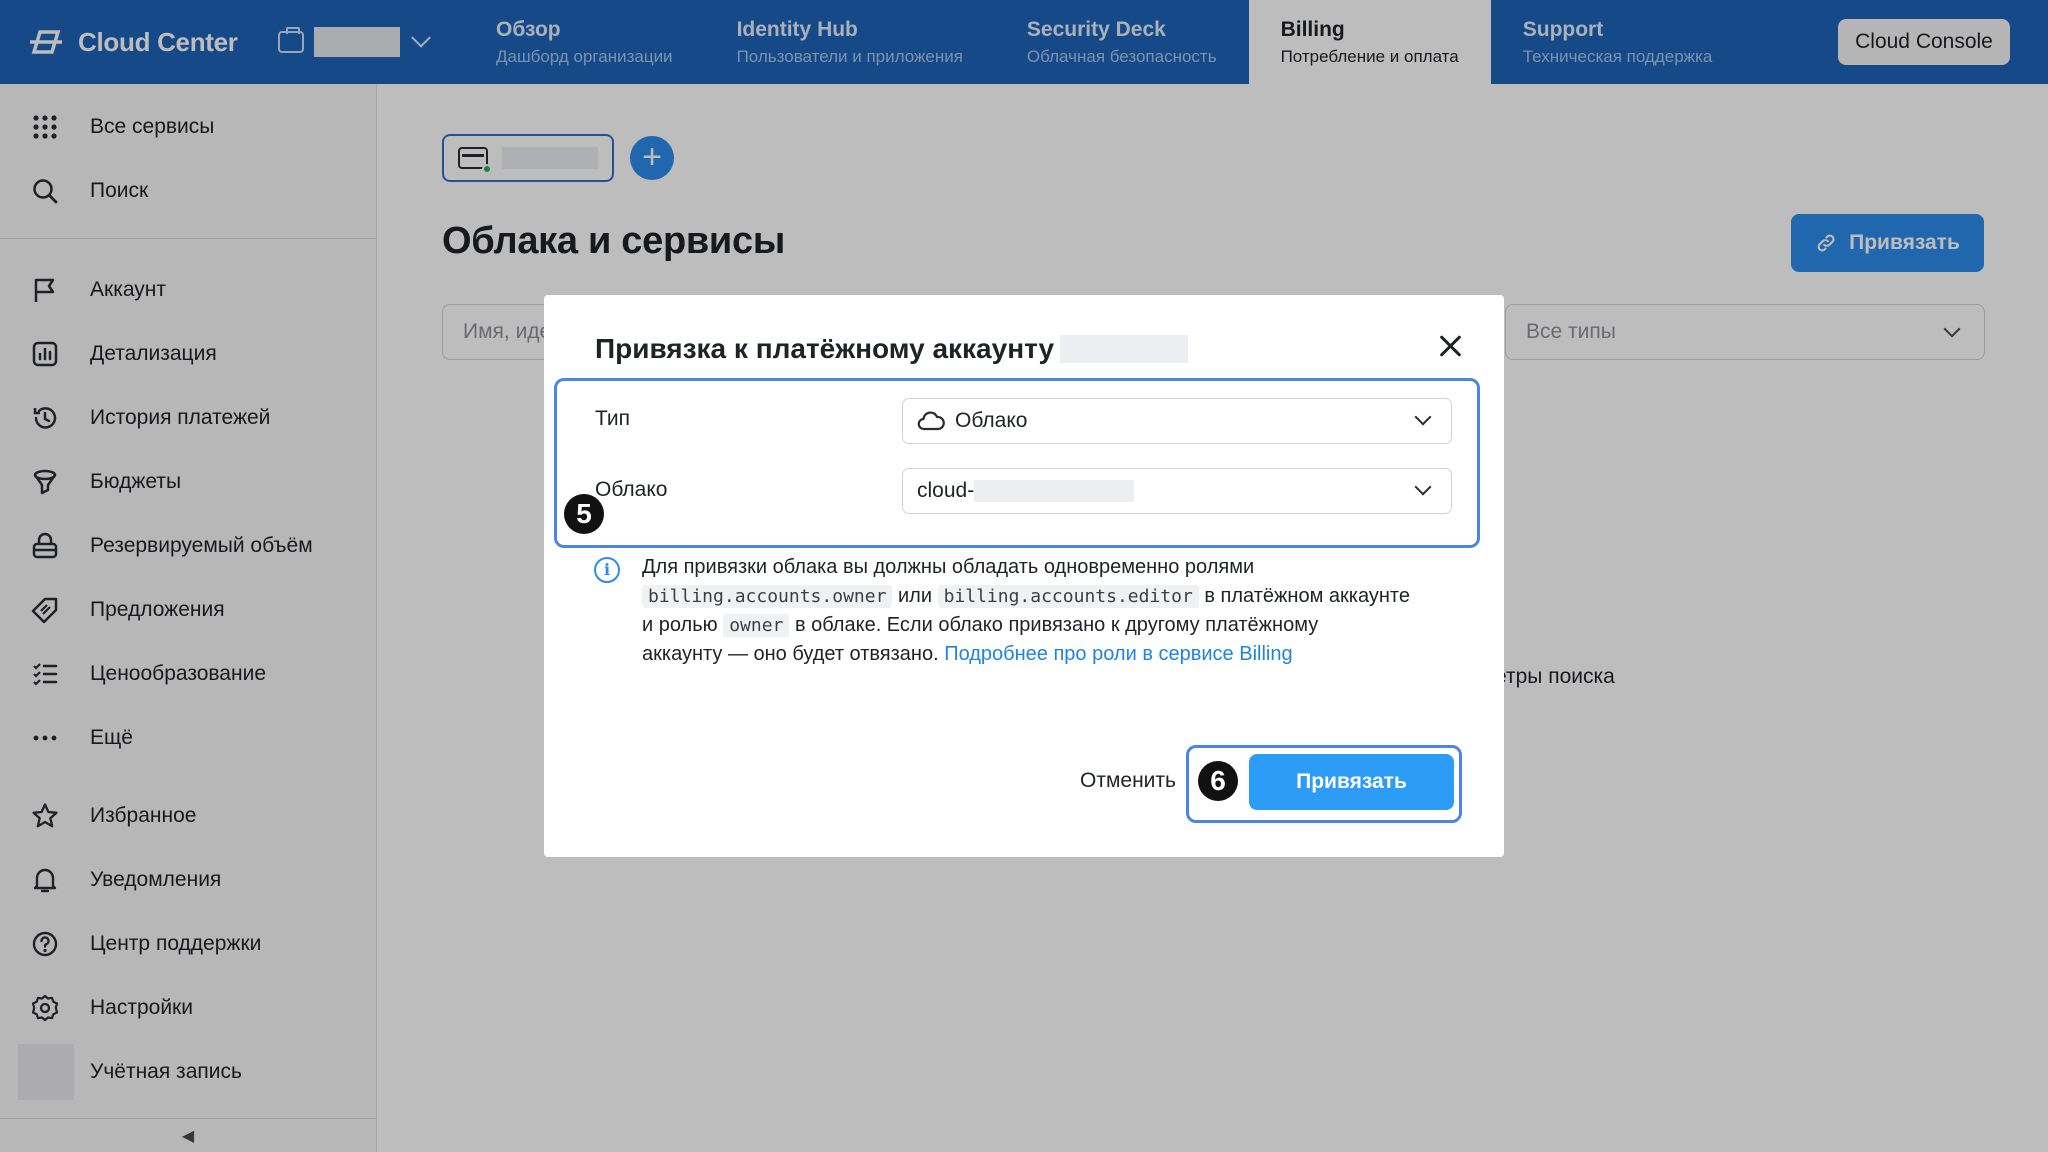  Describe the element at coordinates (1177, 491) in the screenshot. I see `cloud-select: cloud-` at that location.